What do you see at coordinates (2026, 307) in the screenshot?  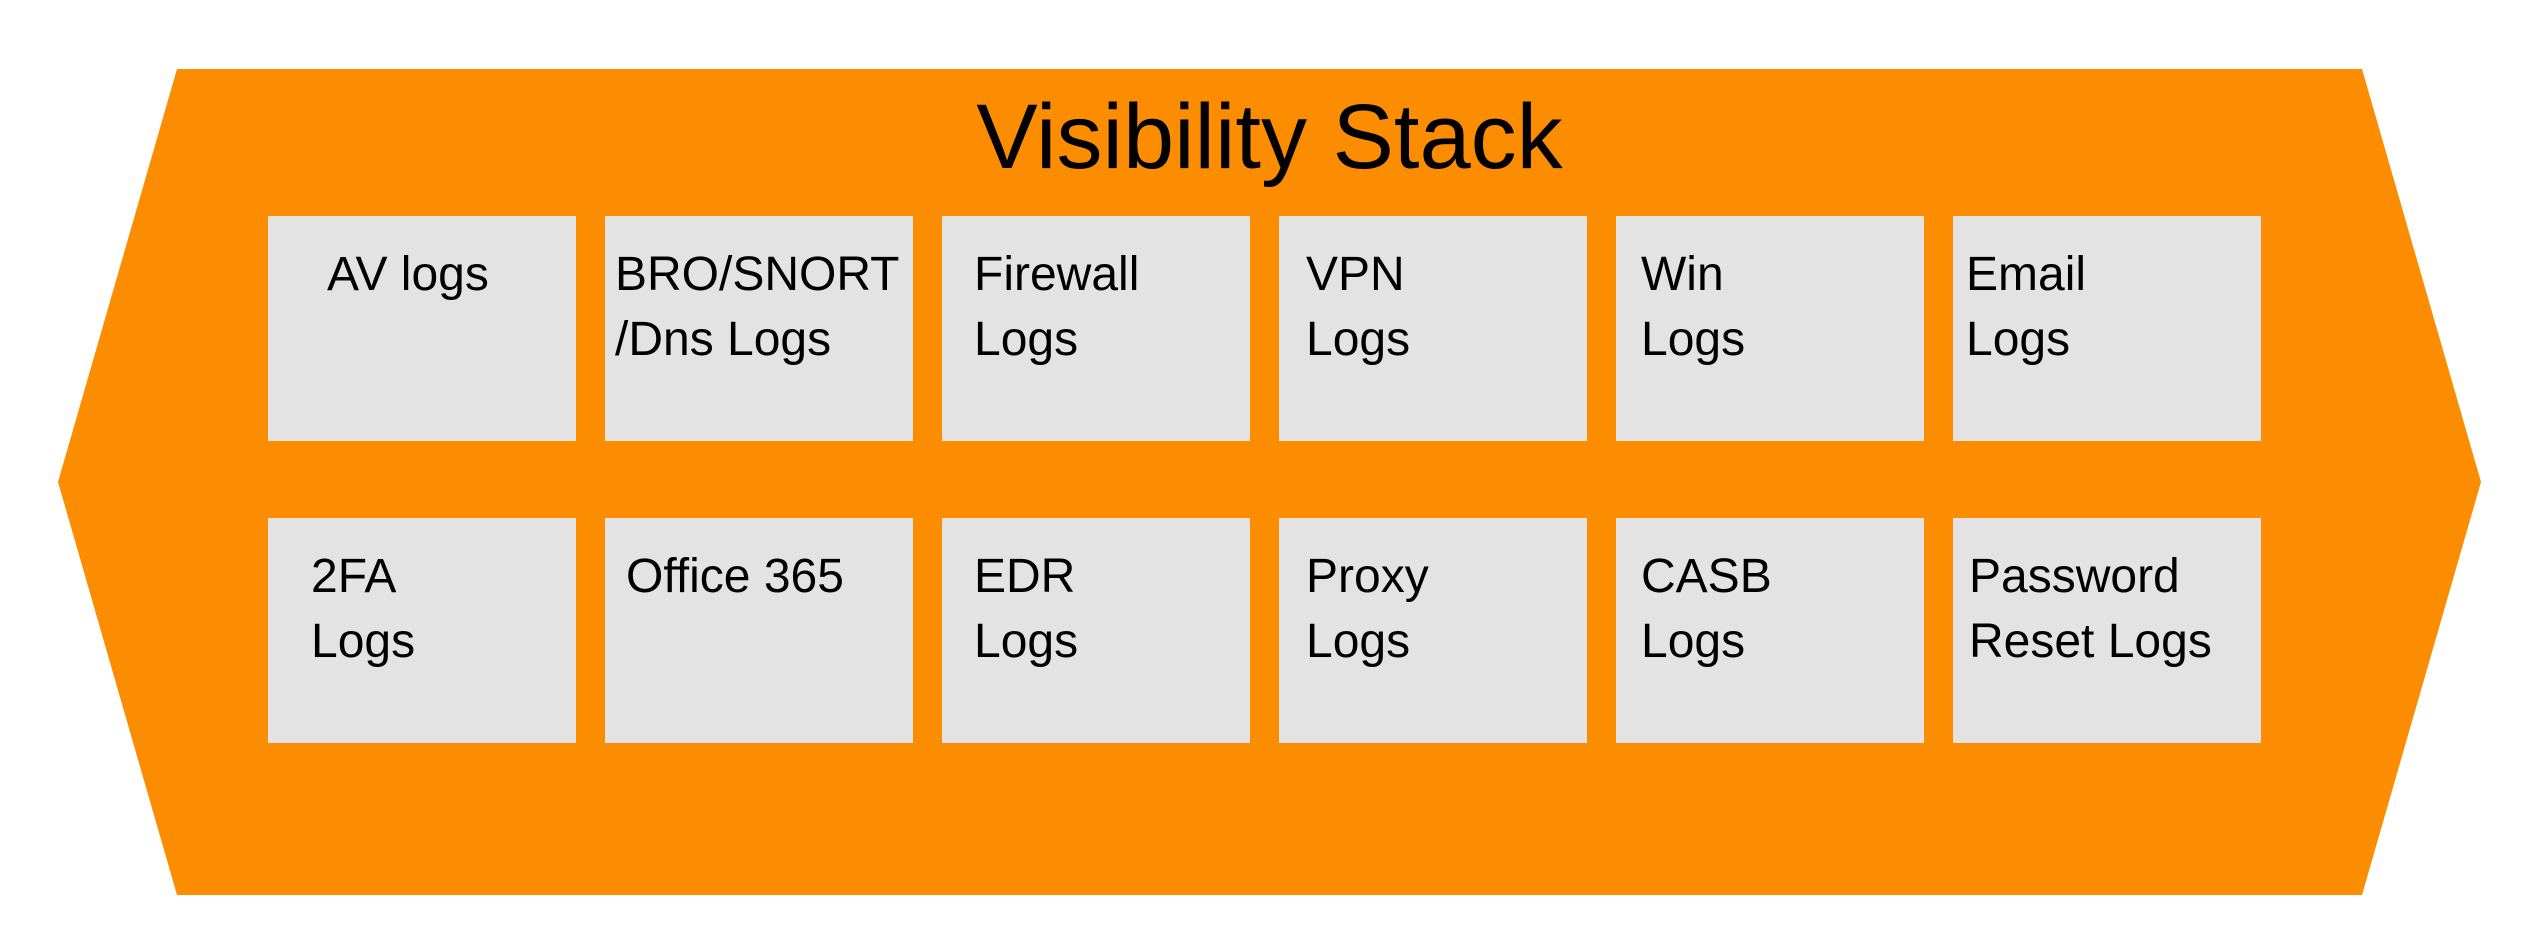 I see `tile-label: Email Logs` at bounding box center [2026, 307].